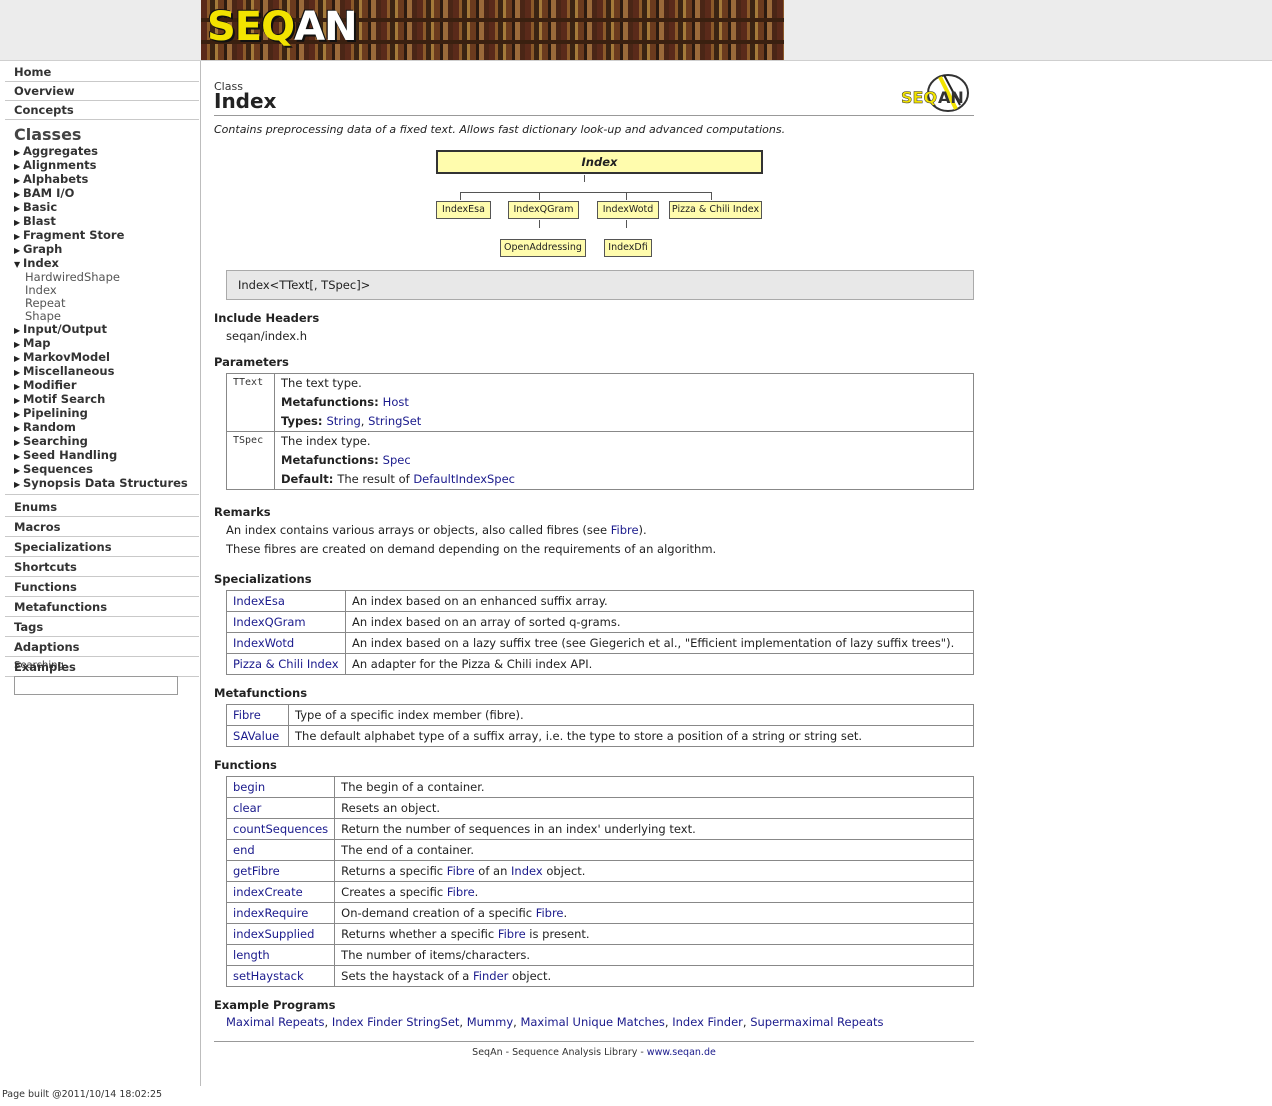 This screenshot has height=1106, width=1272. I want to click on sidebar-item-overview: Overview, so click(102, 91).